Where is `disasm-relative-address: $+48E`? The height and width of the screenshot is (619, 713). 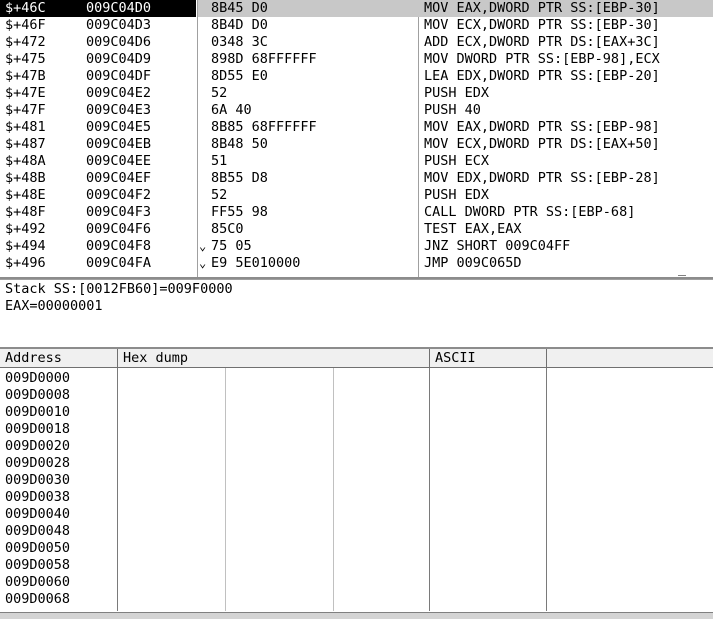
disasm-relative-address: $+48E is located at coordinates (25, 195).